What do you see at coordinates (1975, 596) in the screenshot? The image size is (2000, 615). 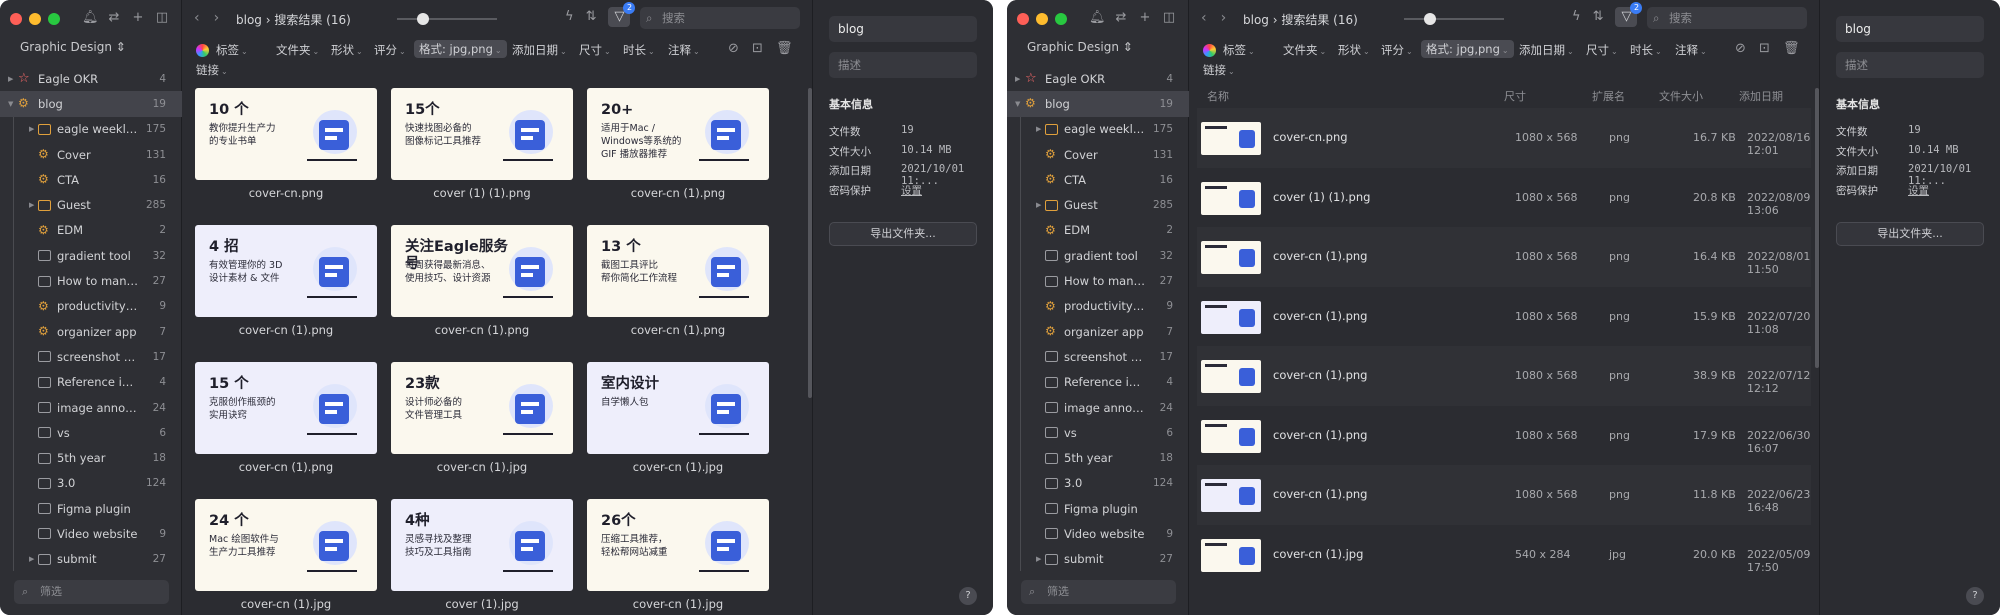 I see `help-button: ?` at bounding box center [1975, 596].